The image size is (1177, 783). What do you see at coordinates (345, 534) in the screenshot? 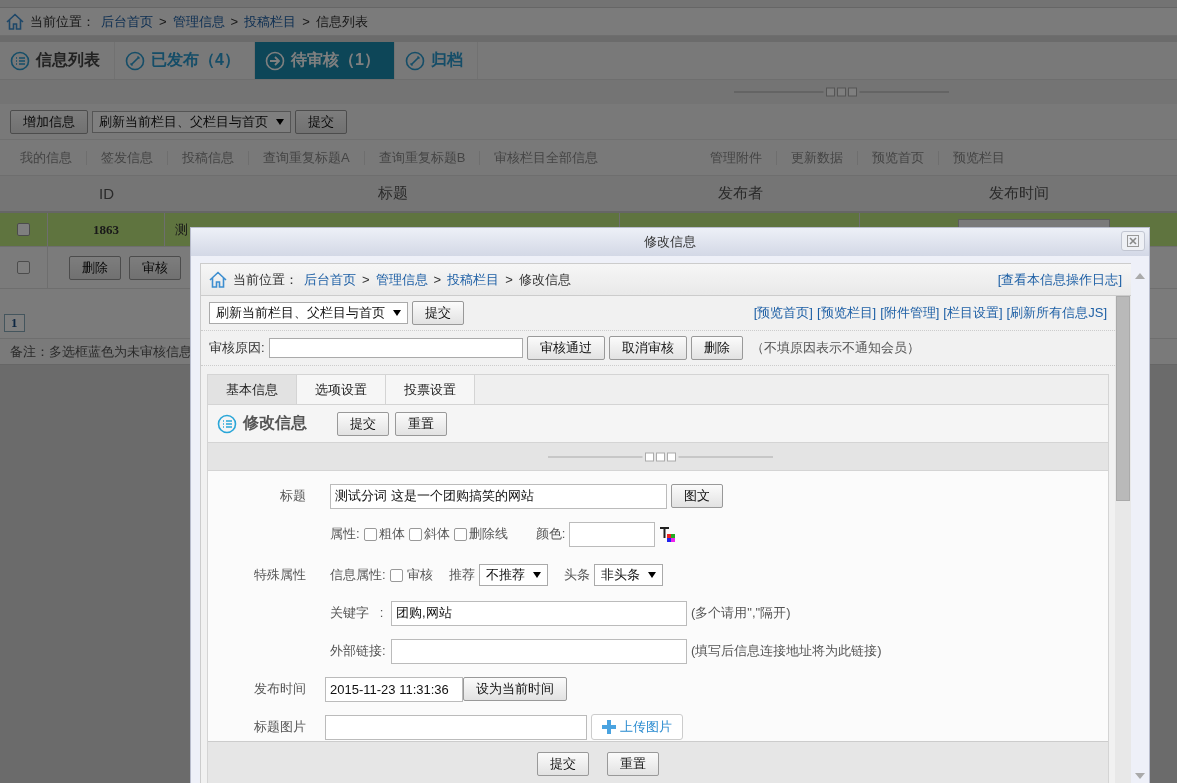
I see `field-label: 属性:` at bounding box center [345, 534].